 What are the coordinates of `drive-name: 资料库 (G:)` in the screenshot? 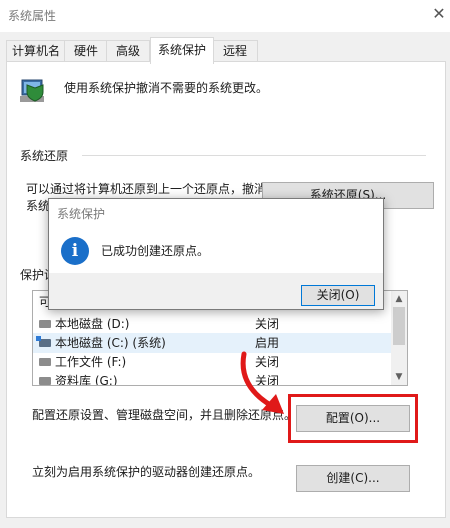 It's located at (86, 380).